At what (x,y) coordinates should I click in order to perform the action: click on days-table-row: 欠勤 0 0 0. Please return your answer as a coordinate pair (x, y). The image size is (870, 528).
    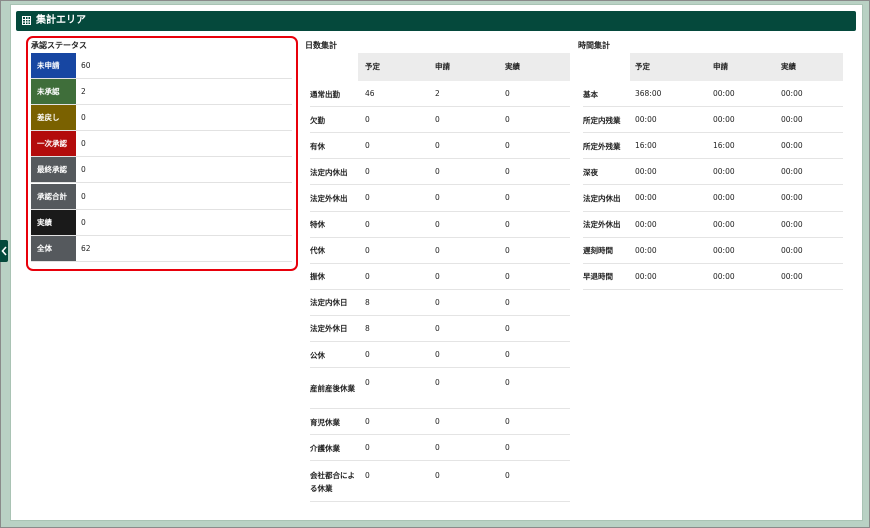
    Looking at the image, I should click on (440, 120).